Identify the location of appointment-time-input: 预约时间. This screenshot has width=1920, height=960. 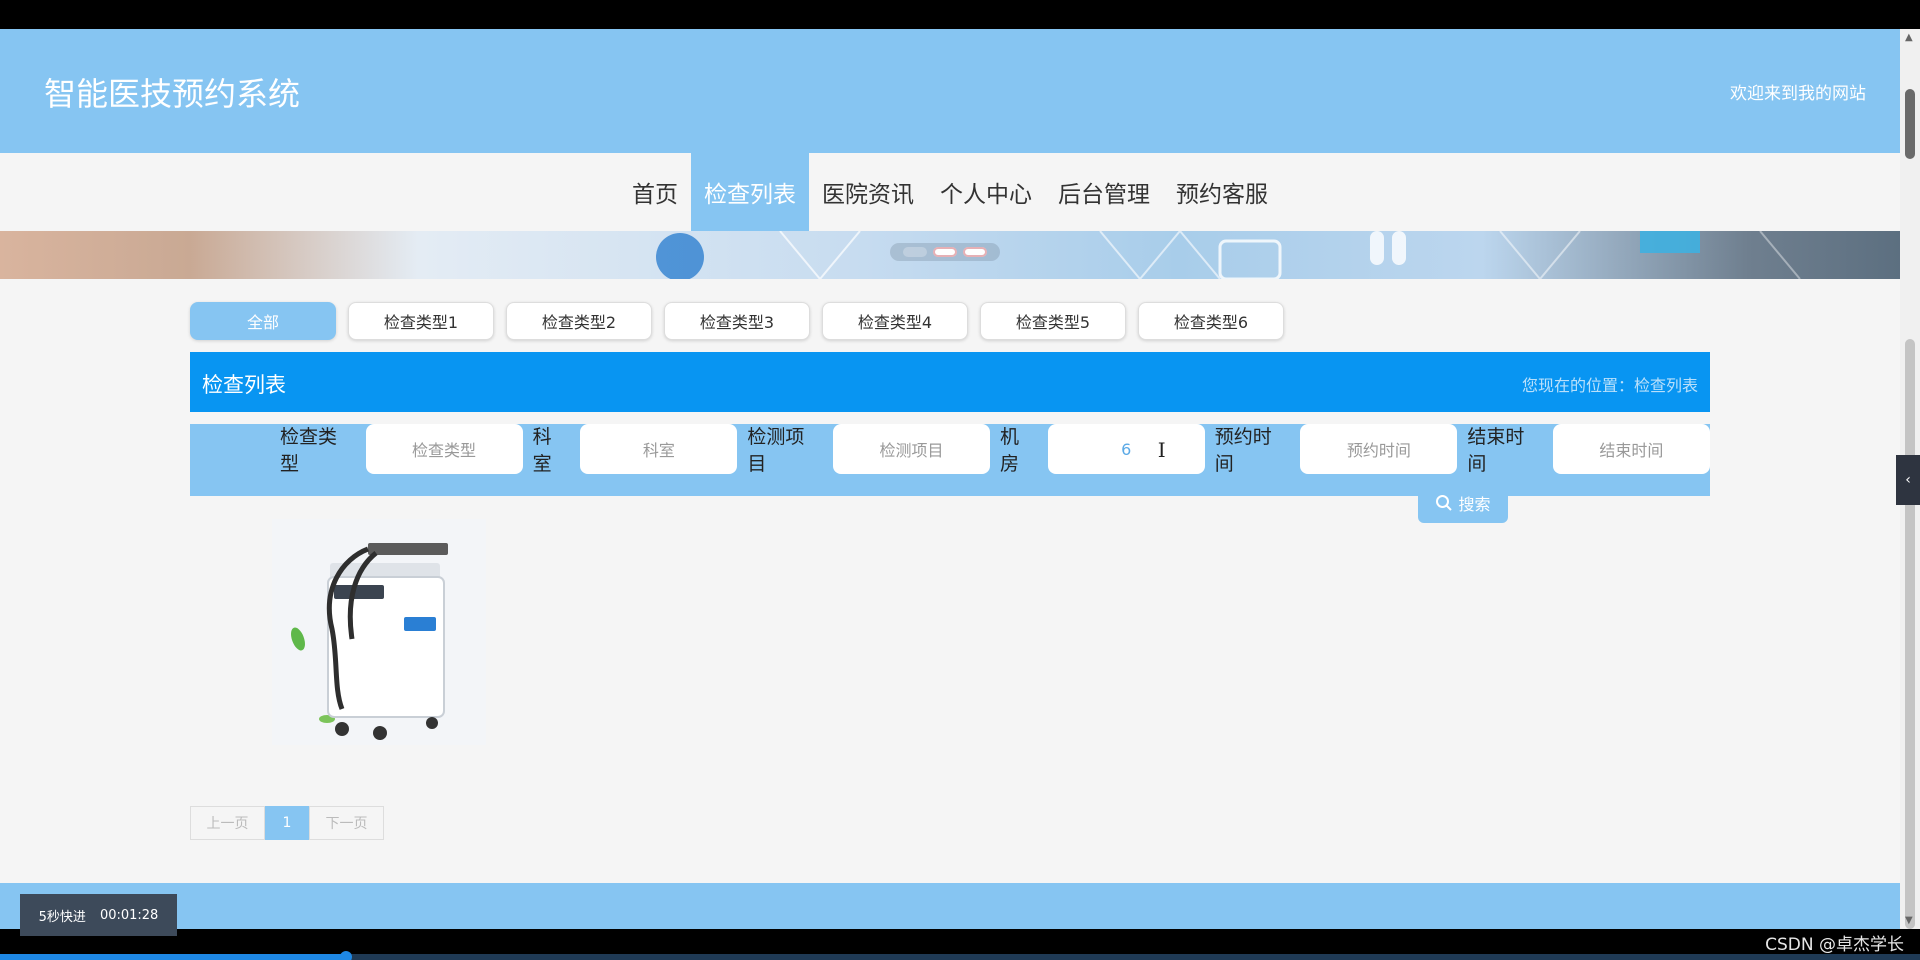
(1379, 449).